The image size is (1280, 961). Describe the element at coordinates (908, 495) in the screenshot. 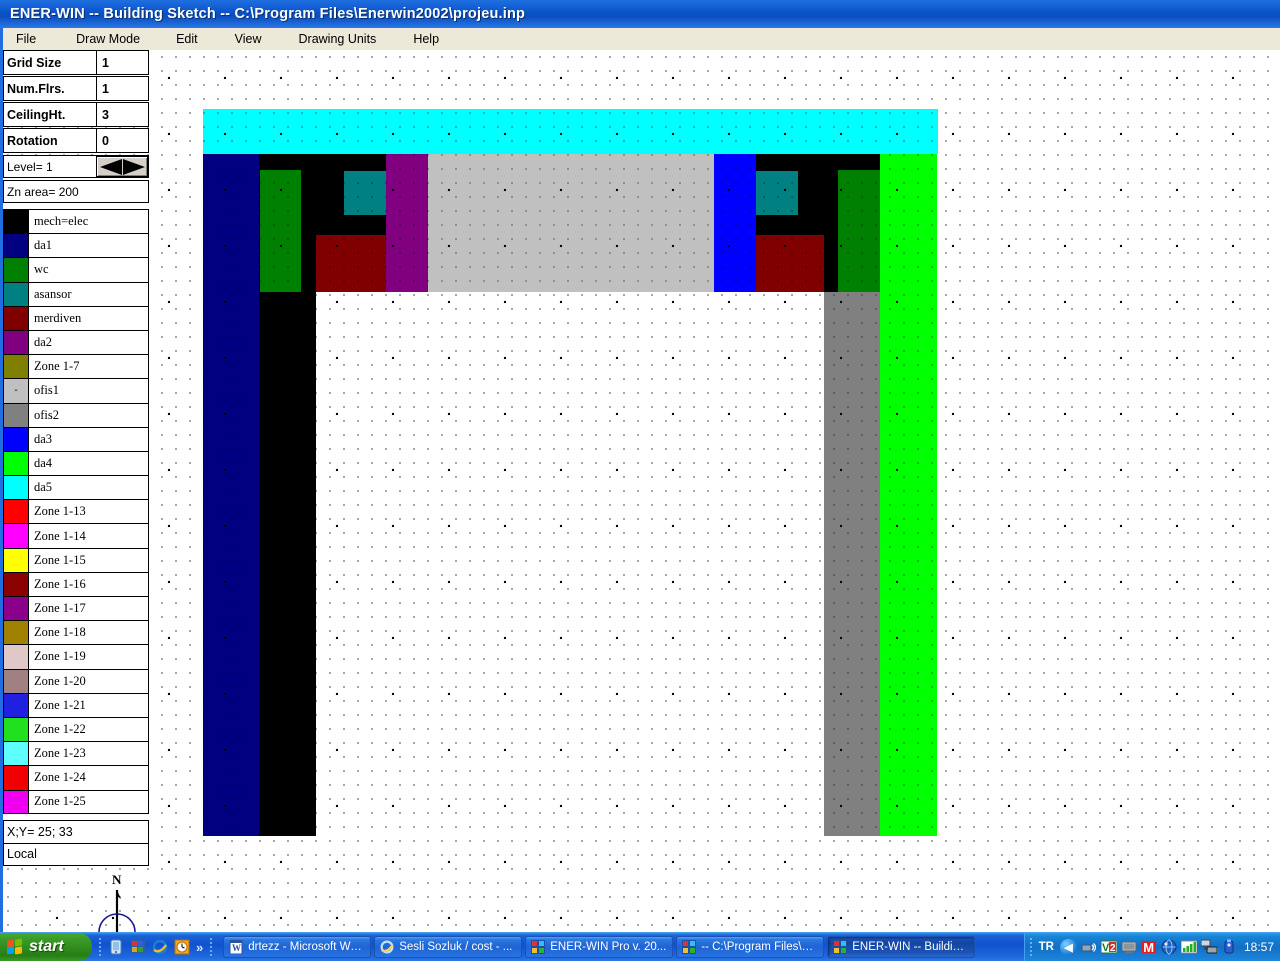

I see `sketch-zone-da4-green-strip` at that location.